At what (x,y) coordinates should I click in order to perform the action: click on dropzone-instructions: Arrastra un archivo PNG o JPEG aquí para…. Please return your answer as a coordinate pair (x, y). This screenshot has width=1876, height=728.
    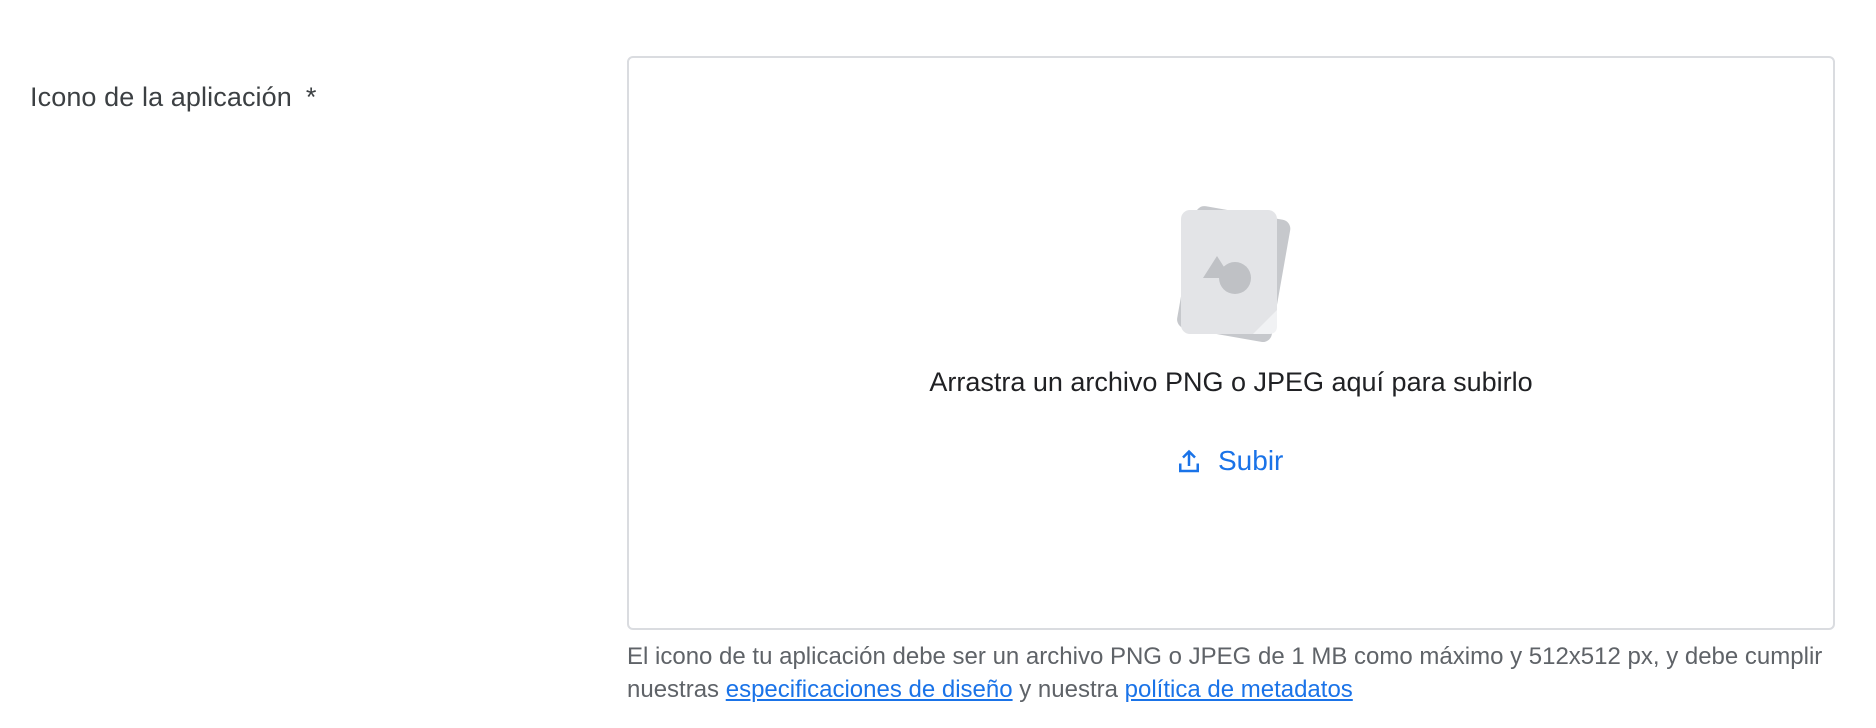
    Looking at the image, I should click on (1231, 382).